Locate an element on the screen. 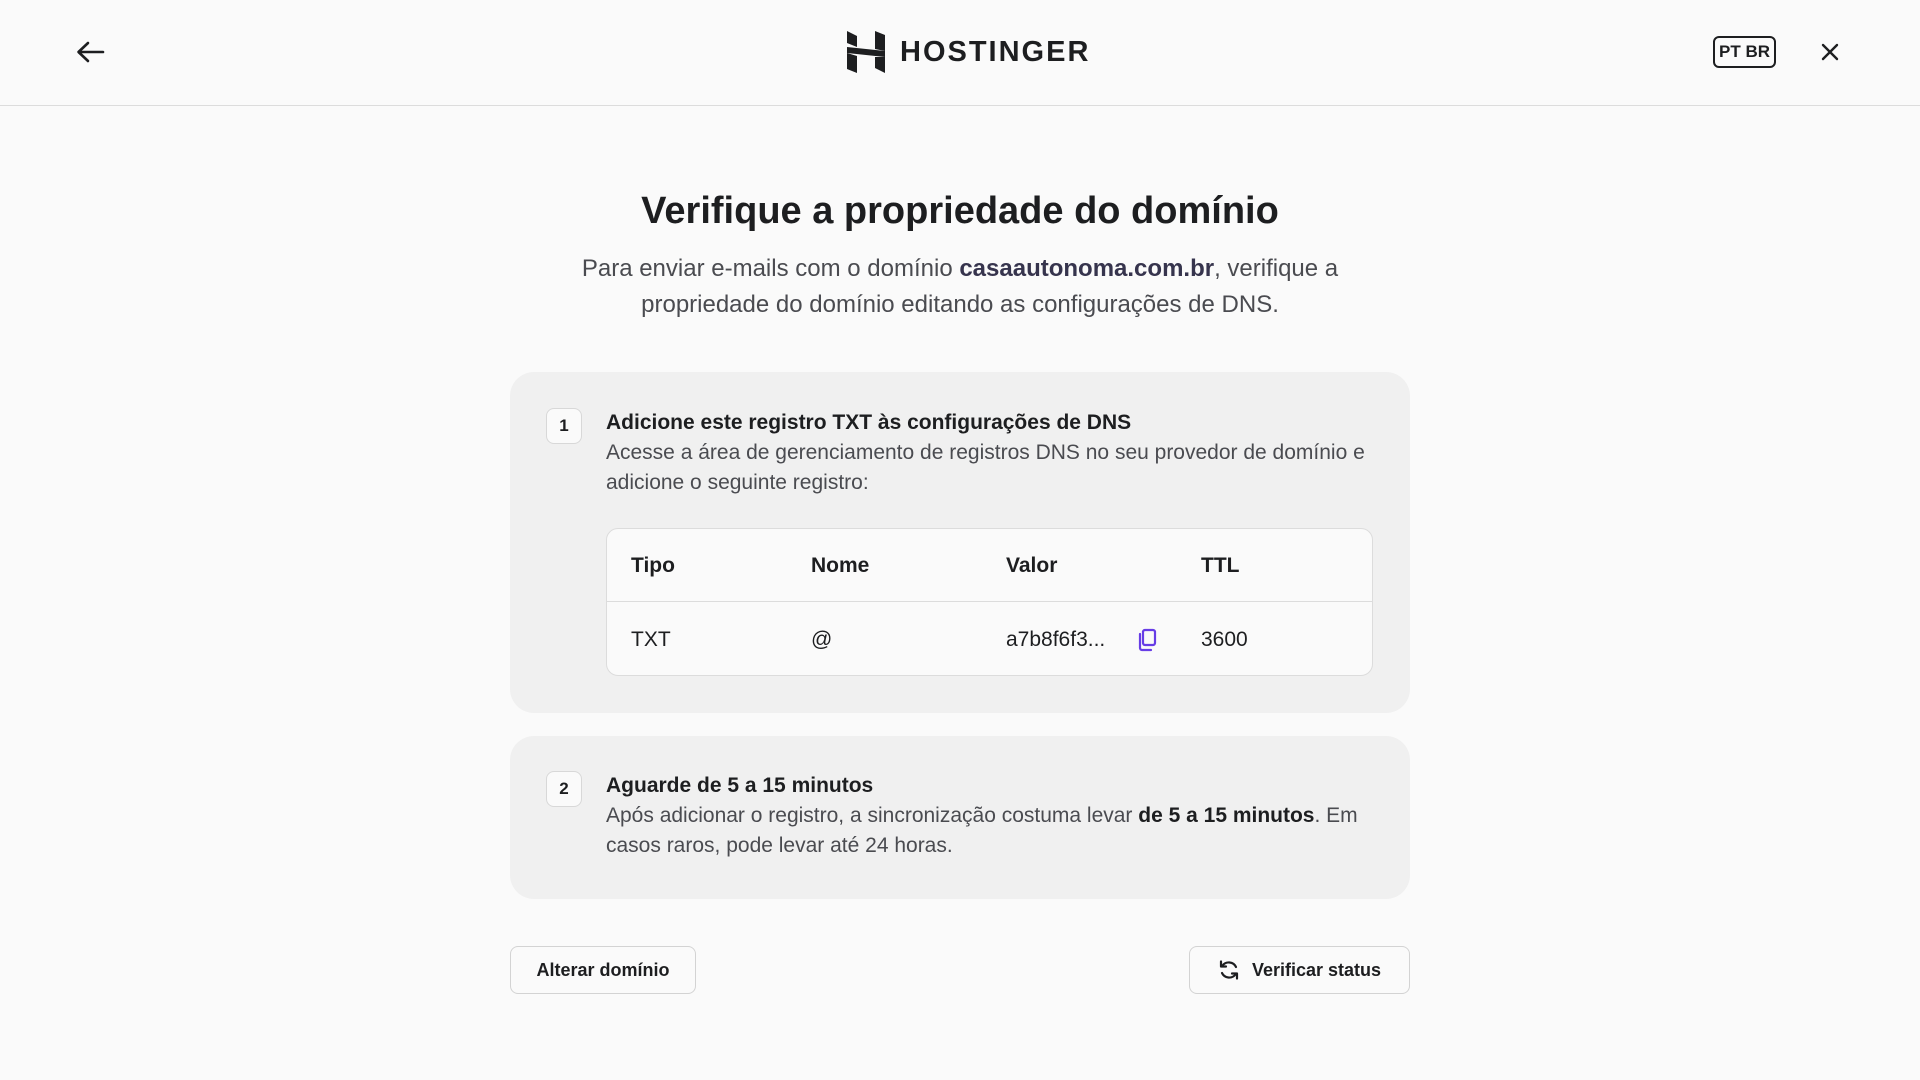 This screenshot has height=1080, width=1920. copy-icon is located at coordinates (1147, 639).